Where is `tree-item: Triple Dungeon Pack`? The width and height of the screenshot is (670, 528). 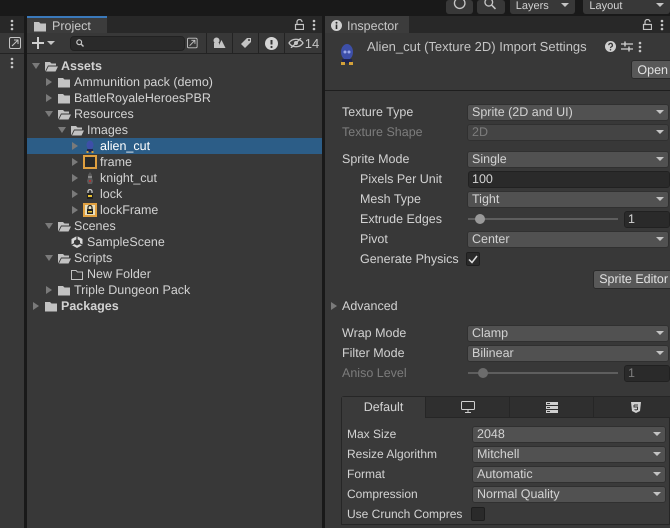
tree-item: Triple Dungeon Pack is located at coordinates (174, 290).